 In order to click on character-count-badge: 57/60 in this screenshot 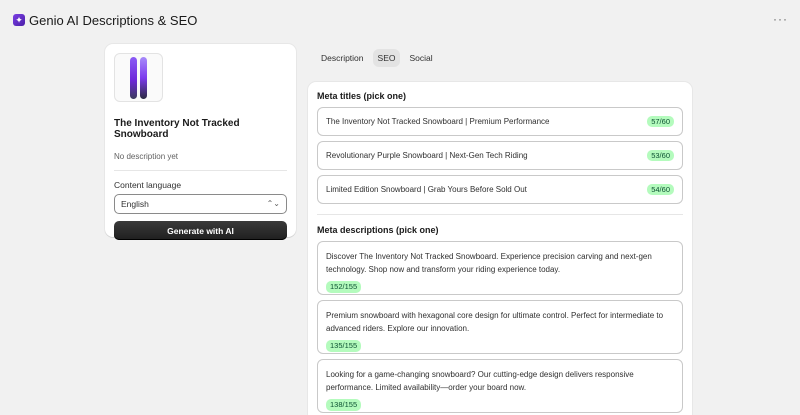, I will do `click(660, 121)`.